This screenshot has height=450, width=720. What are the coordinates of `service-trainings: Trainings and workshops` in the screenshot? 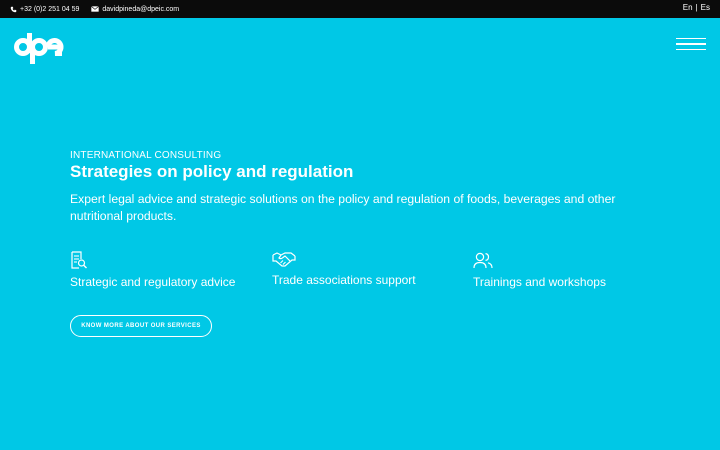 It's located at (539, 270).